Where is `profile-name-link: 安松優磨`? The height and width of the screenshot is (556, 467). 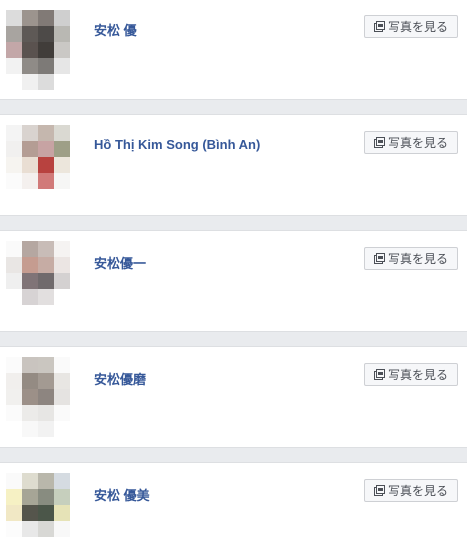
profile-name-link: 安松優磨 is located at coordinates (120, 378).